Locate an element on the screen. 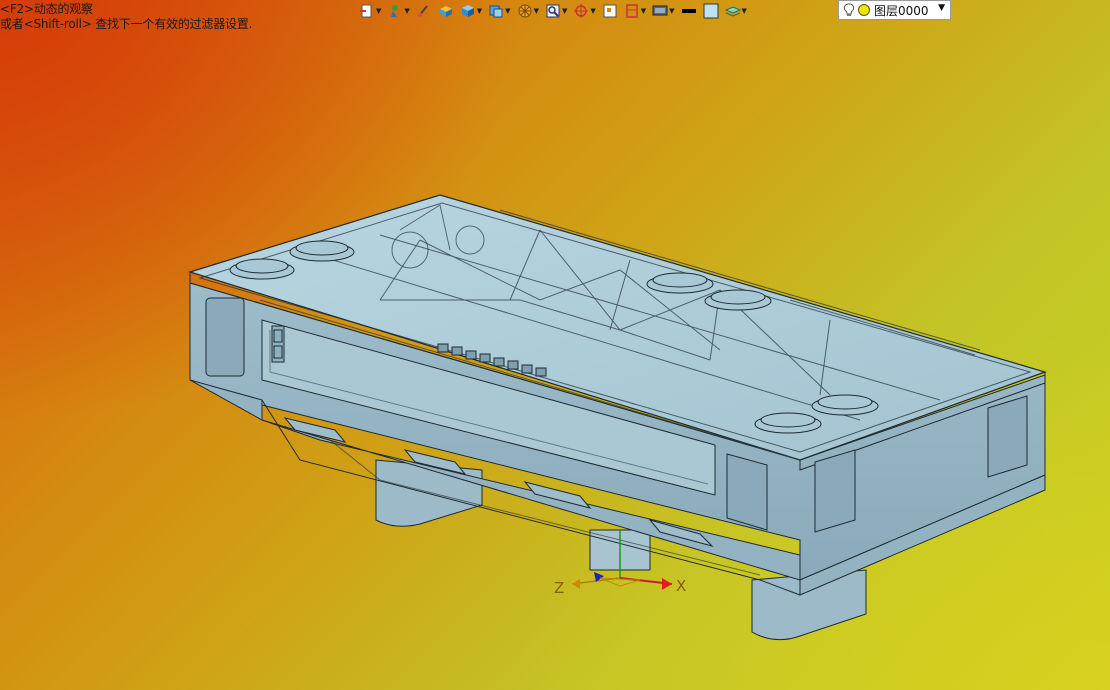 Image resolution: width=1110 pixels, height=690 pixels. side-panel-right-b is located at coordinates (1007, 436).